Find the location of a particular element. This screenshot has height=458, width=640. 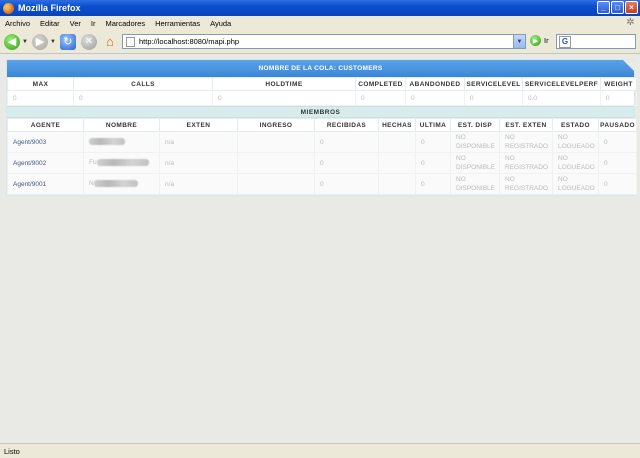

maximize-button: □ is located at coordinates (617, 7).